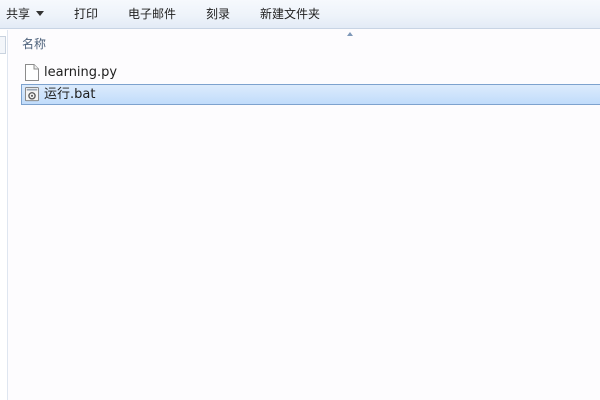 The image size is (600, 400). Describe the element at coordinates (70, 94) in the screenshot. I see `file-name: 运行.bat` at that location.